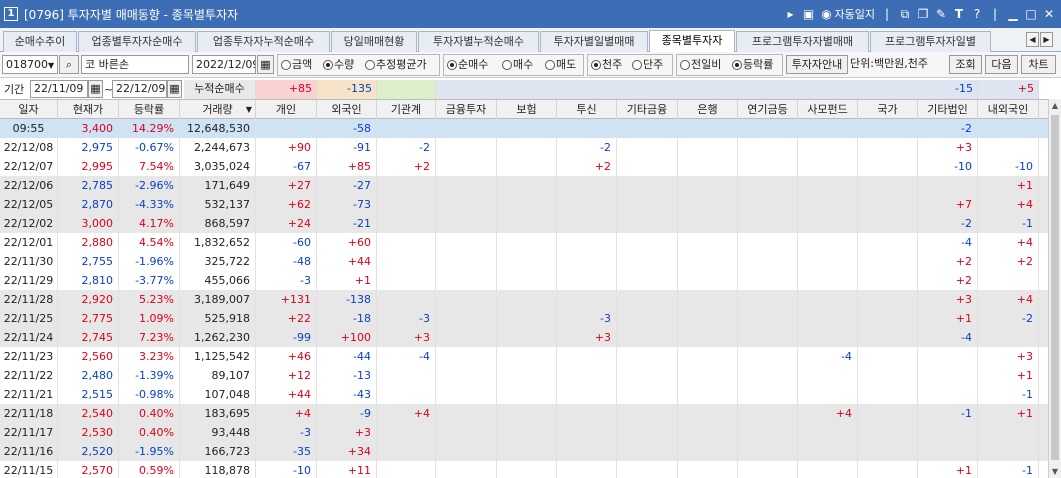  I want to click on col-header-trust: 투신, so click(587, 109).